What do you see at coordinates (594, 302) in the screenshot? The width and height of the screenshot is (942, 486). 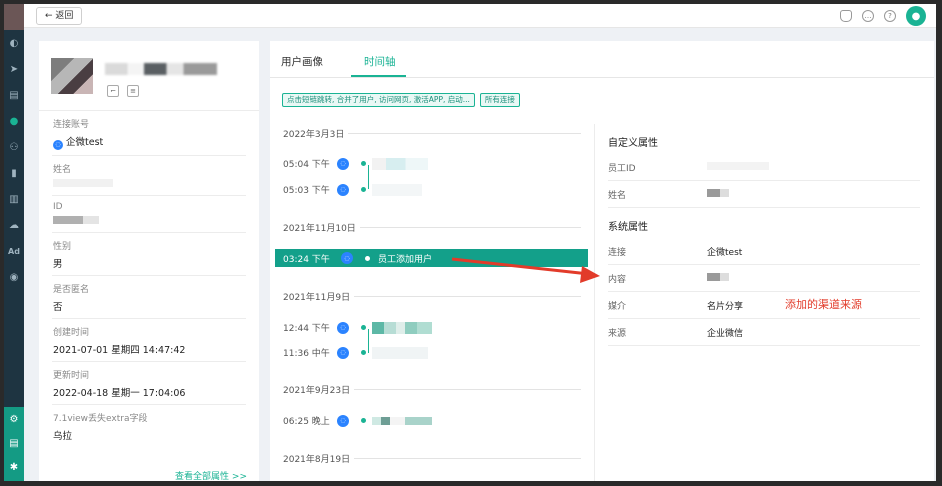 I see `panel-divider` at bounding box center [594, 302].